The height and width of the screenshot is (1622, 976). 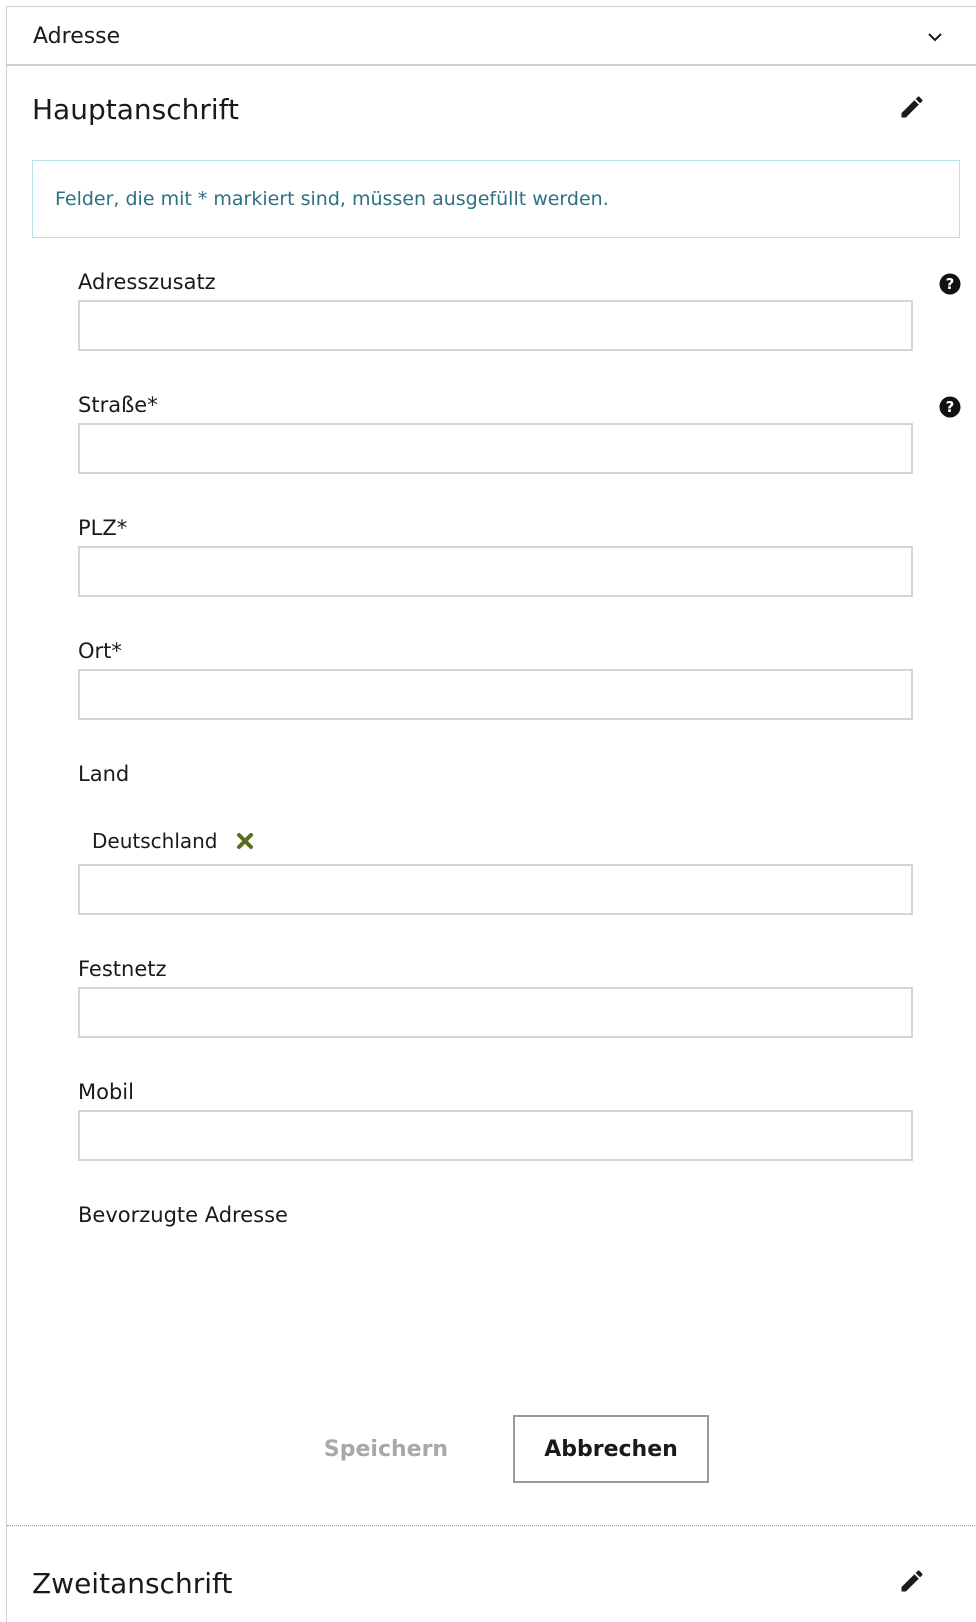 I want to click on plz-input, so click(x=495, y=571).